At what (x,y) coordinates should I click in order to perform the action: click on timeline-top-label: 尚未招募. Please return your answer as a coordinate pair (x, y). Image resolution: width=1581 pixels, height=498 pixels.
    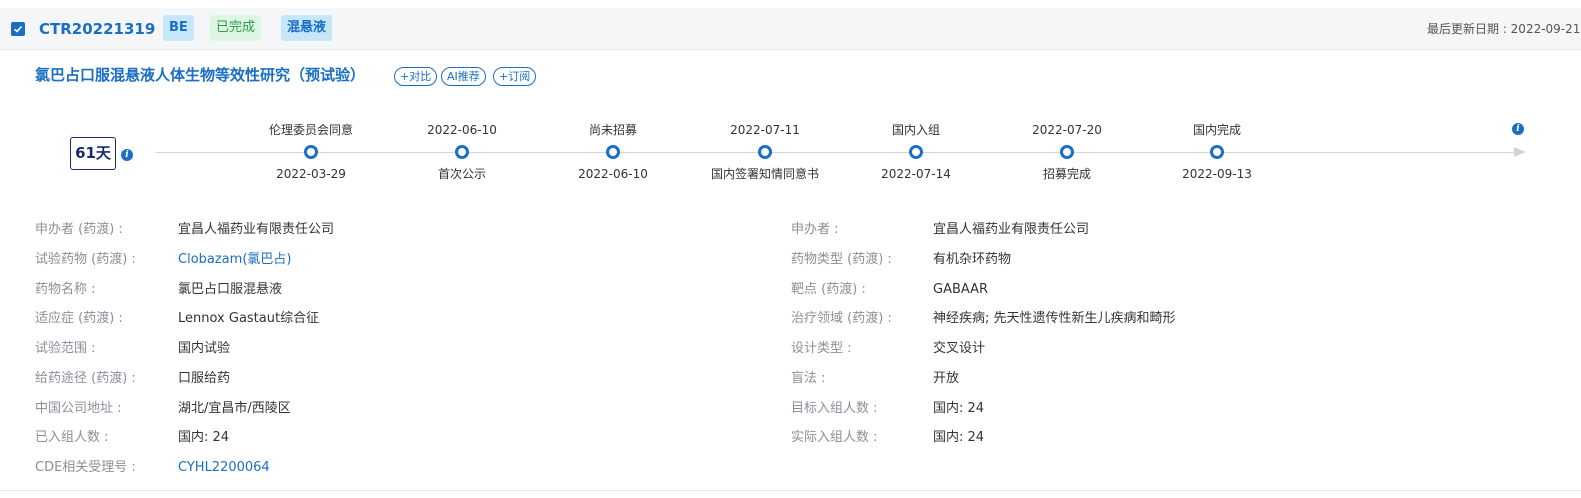
    Looking at the image, I should click on (612, 130).